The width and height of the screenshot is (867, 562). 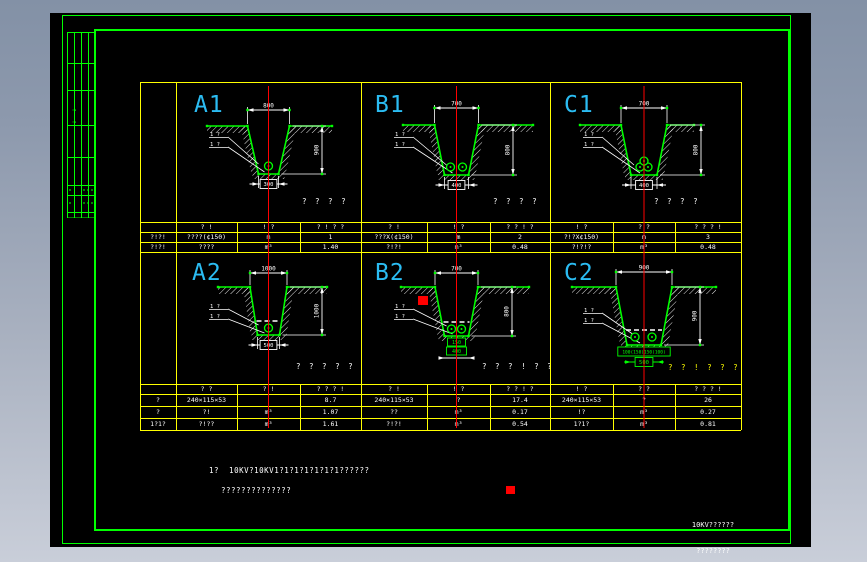 What do you see at coordinates (268, 399) in the screenshot?
I see `table-cell: !` at bounding box center [268, 399].